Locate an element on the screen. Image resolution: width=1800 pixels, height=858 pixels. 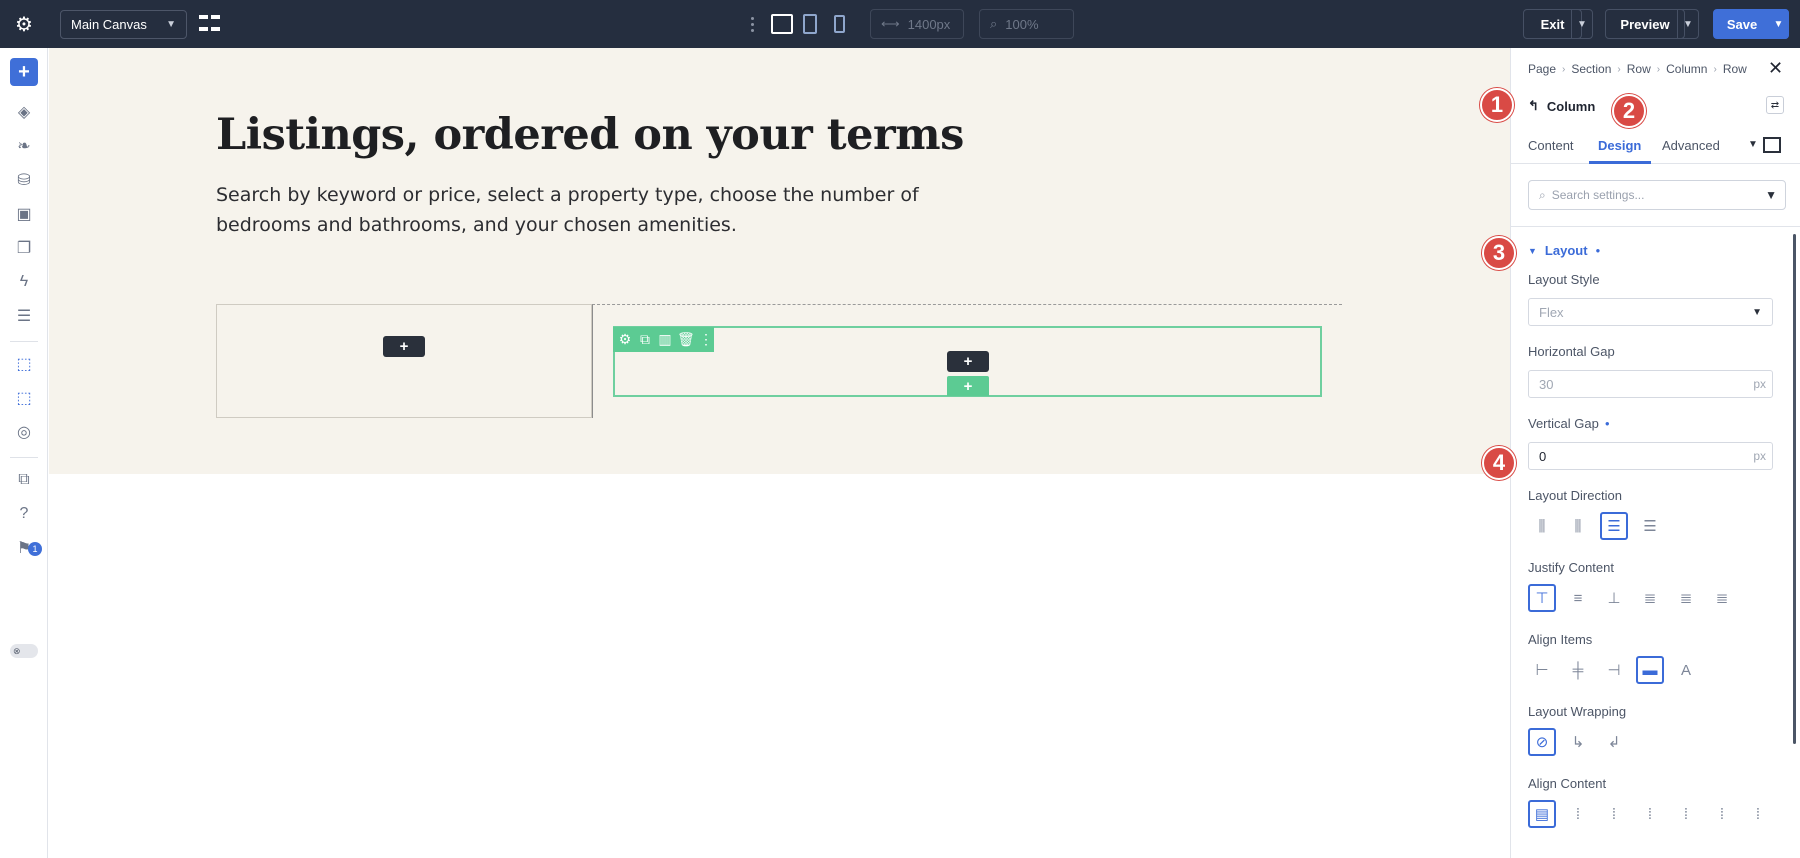
panel-scrollbar is located at coordinates (1794, 489).